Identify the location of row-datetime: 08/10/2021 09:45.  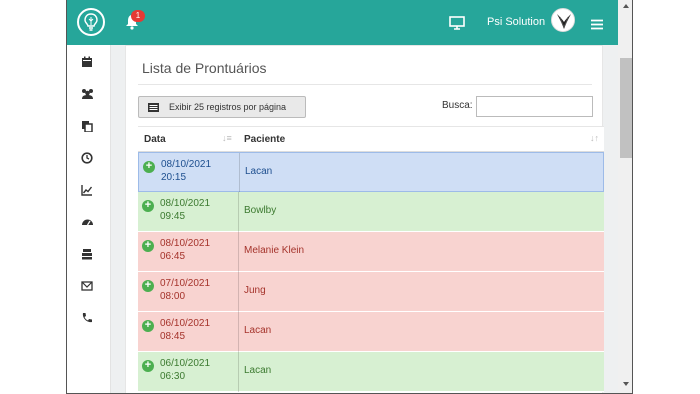
(185, 210).